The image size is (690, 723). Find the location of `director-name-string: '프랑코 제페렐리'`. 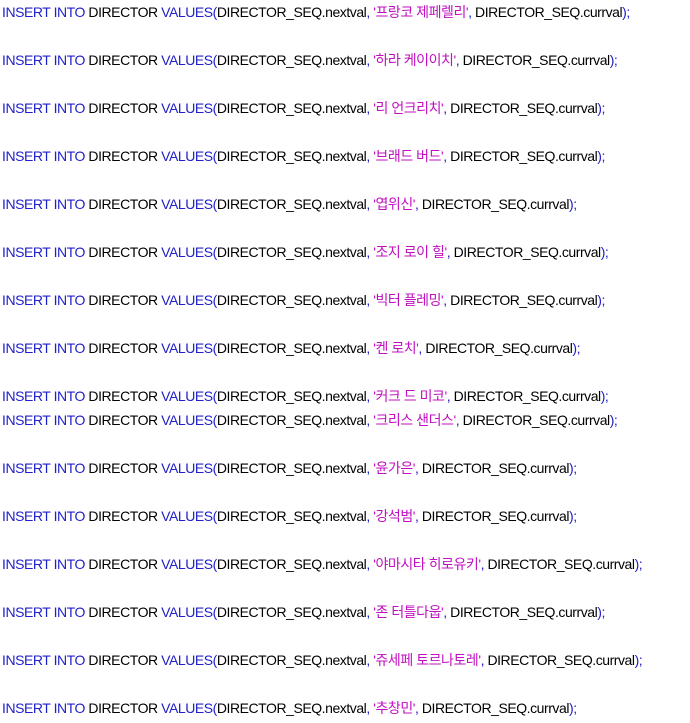

director-name-string: '프랑코 제페렐리' is located at coordinates (421, 12).